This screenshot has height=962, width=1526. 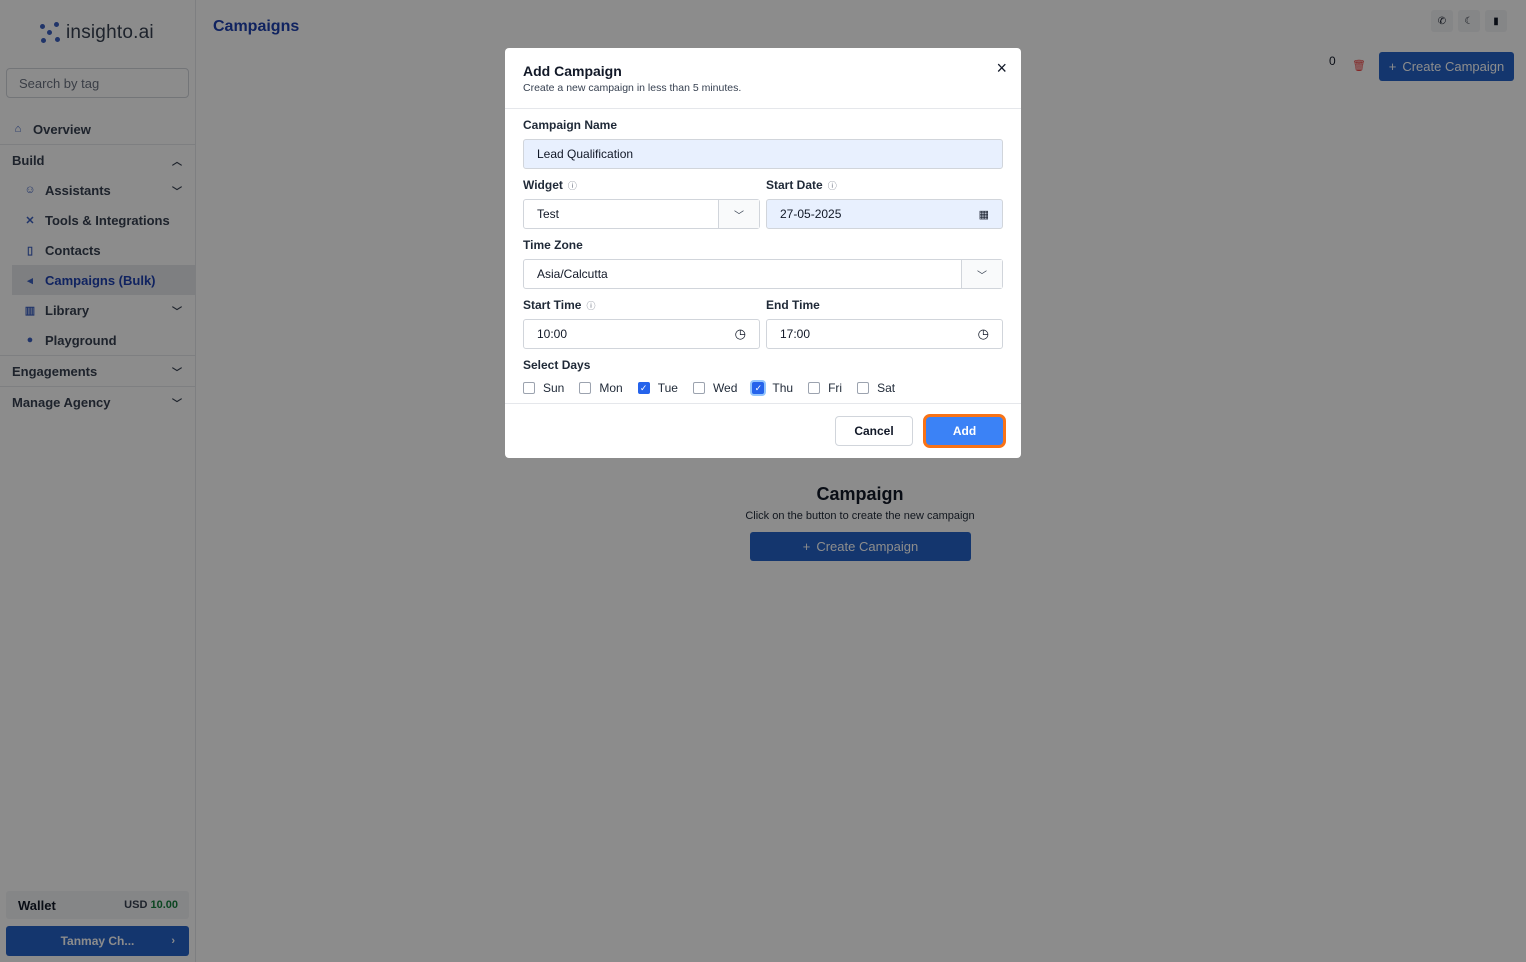 I want to click on start-date-label-text: Start Date, so click(x=794, y=185).